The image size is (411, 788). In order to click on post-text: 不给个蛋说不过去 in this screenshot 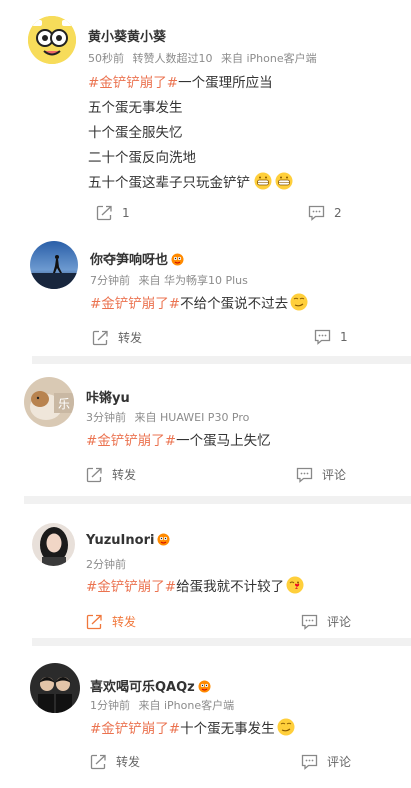, I will do `click(234, 304)`.